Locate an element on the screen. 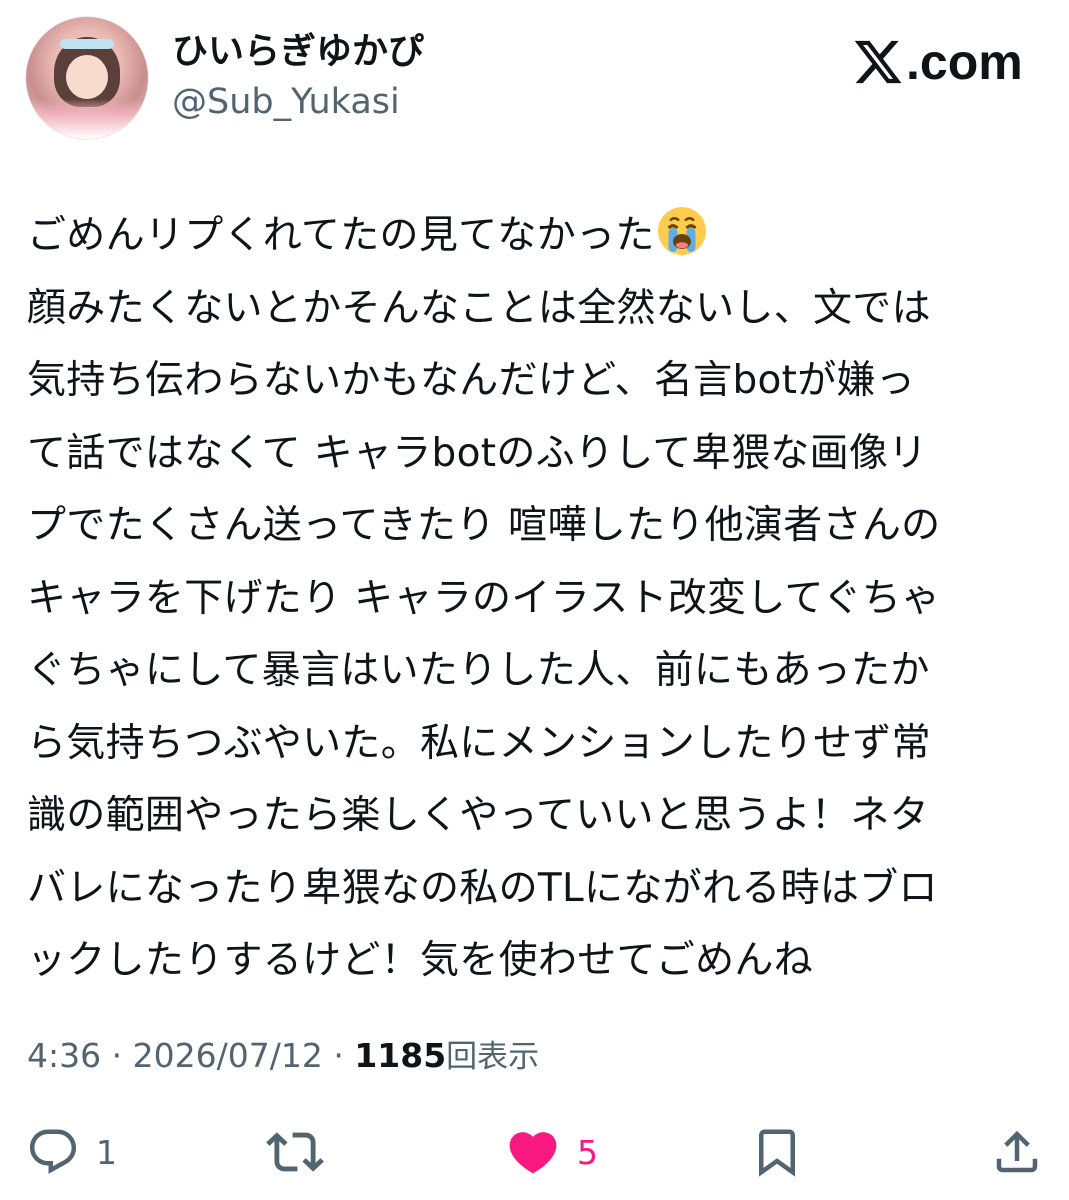  tweet-line: ら気持ちつぶやいた。私にメンションしたりせず常 is located at coordinates (479, 743).